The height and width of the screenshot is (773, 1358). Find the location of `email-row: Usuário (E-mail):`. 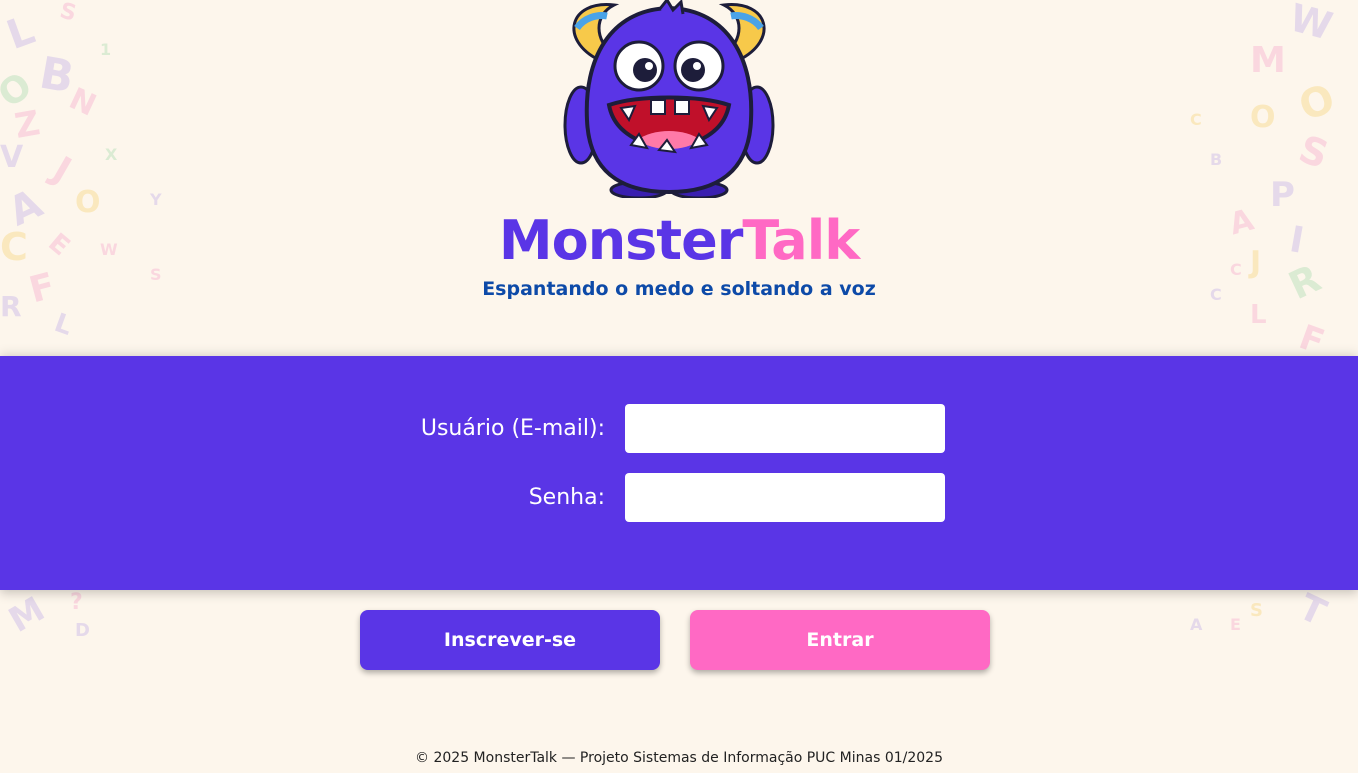

email-row: Usuário (E-mail): is located at coordinates (679, 428).